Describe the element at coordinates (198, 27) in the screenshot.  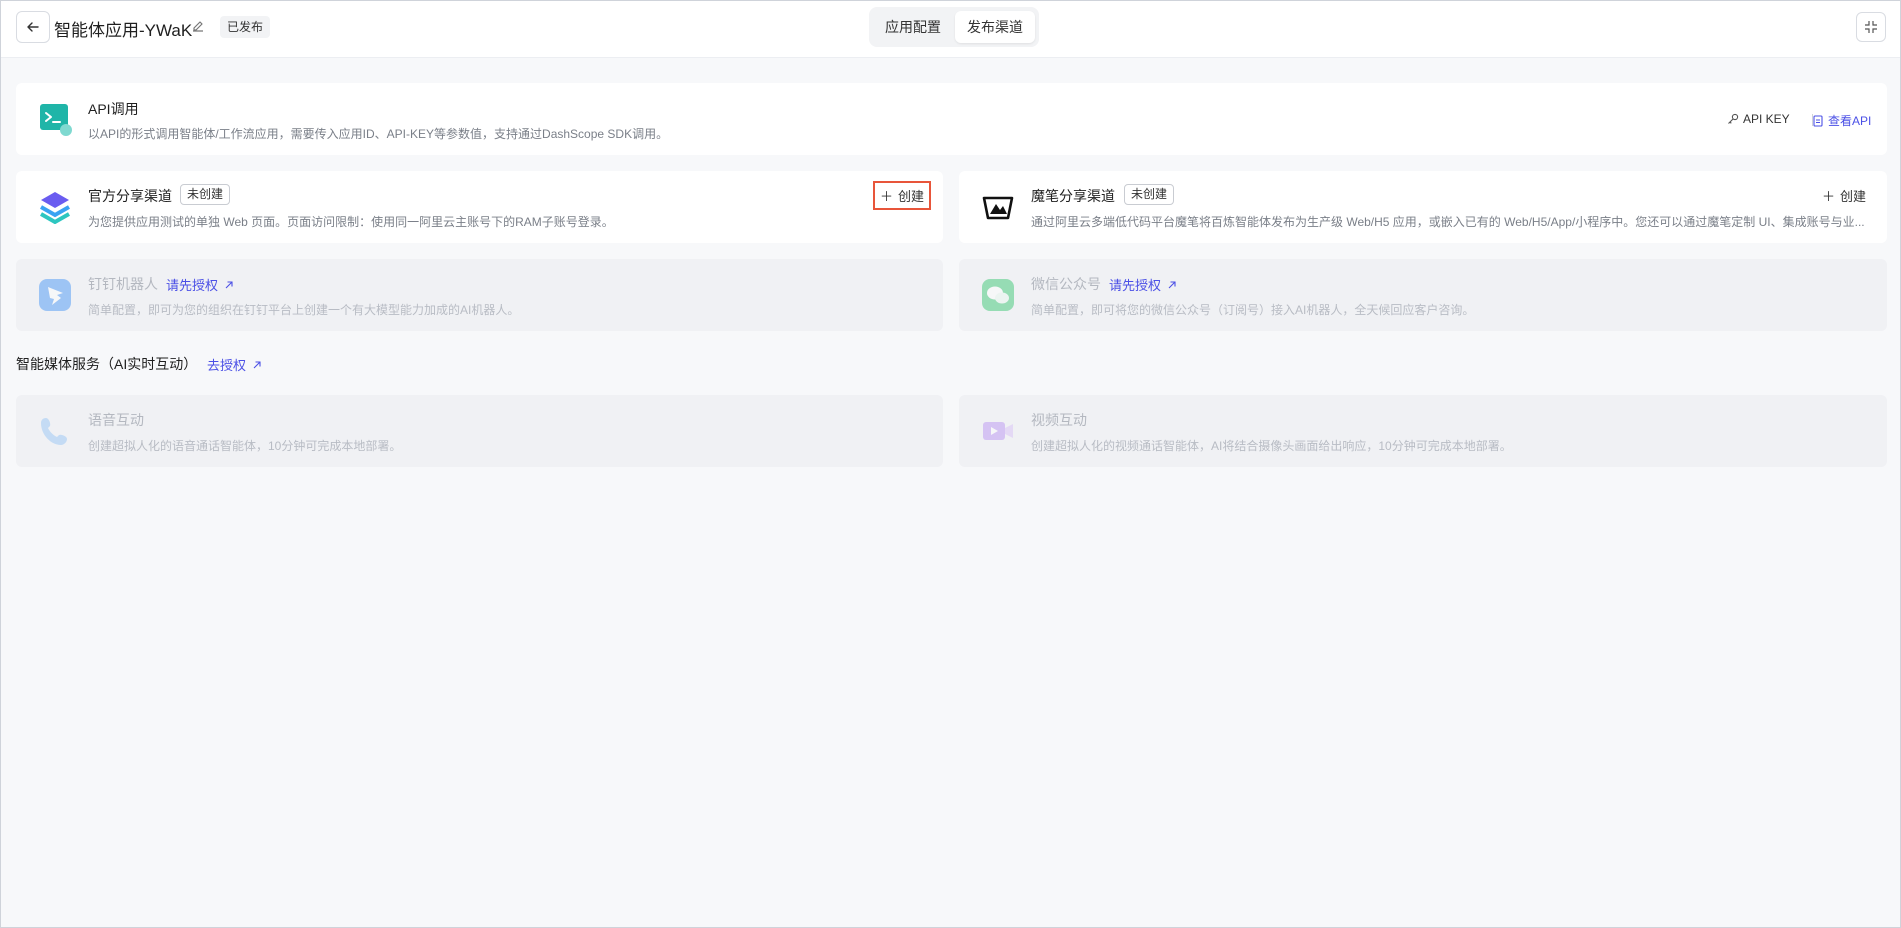
I see `edit-icon` at that location.